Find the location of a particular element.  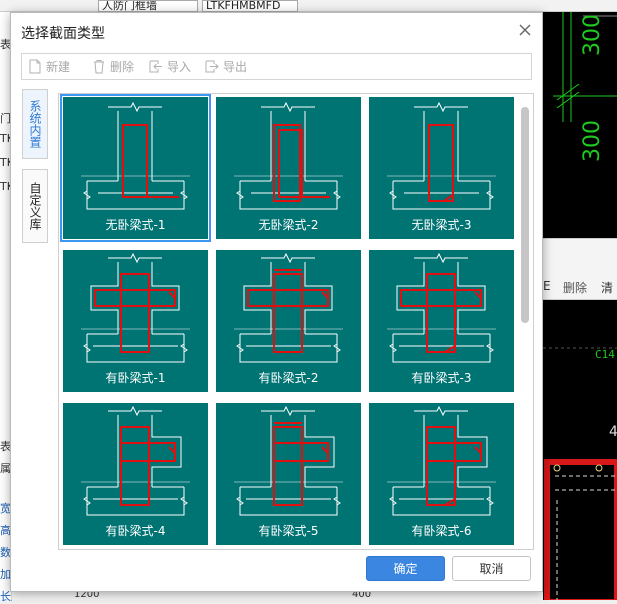

tab-builtin: 系统内置 is located at coordinates (35, 124).